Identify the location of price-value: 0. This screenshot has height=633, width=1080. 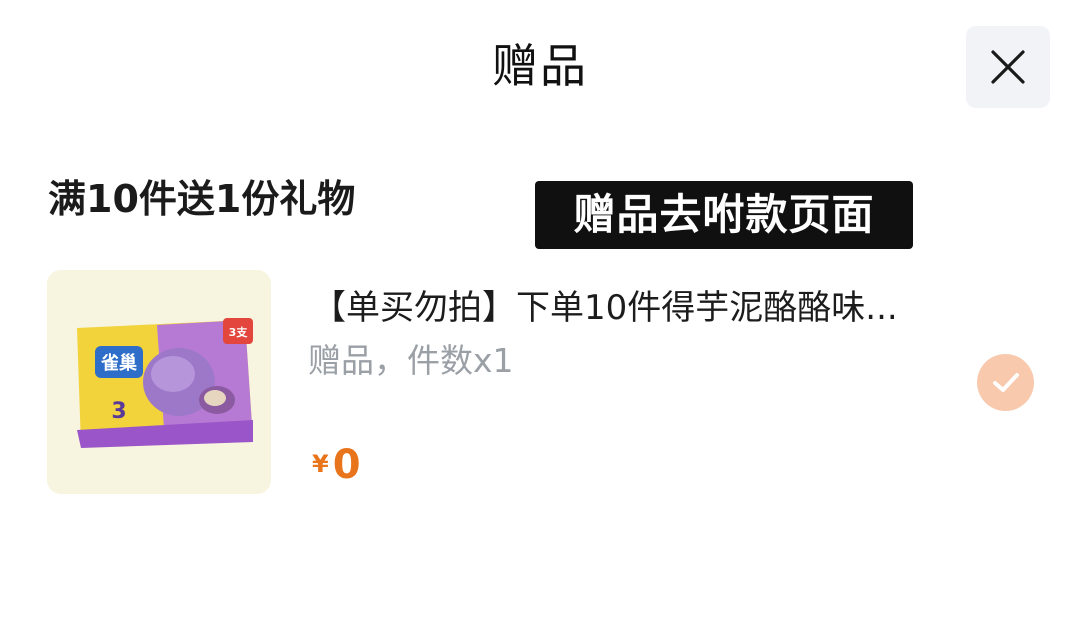
(346, 465).